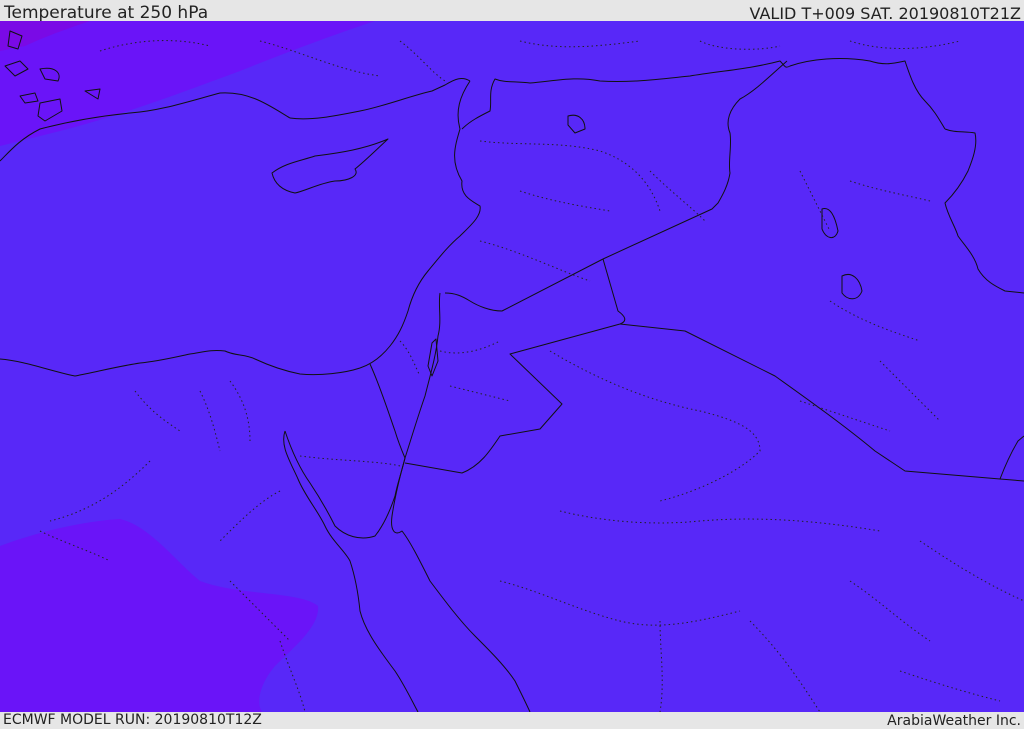 The height and width of the screenshot is (729, 1024). Describe the element at coordinates (954, 721) in the screenshot. I see `credit-label: ArabiaWeather Inc.` at that location.